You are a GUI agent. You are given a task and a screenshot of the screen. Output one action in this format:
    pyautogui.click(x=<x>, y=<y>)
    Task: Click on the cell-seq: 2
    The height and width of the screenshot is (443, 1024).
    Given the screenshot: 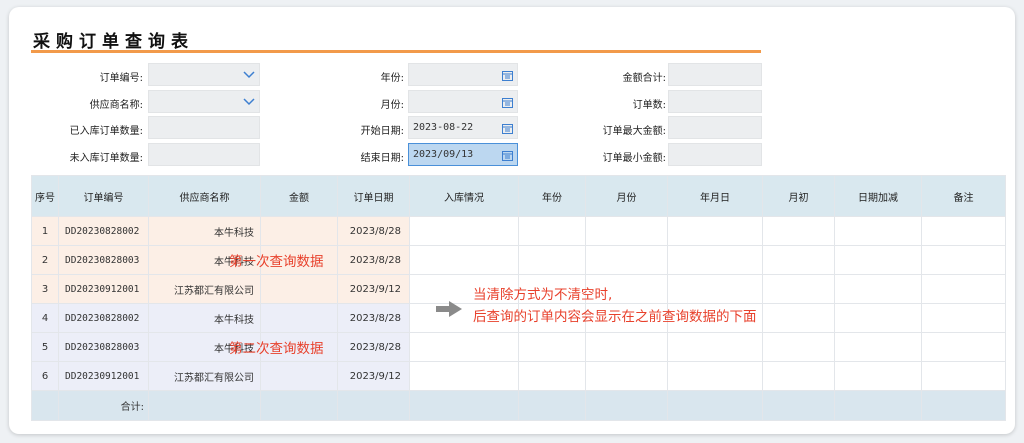 What is the action you would take?
    pyautogui.click(x=45, y=260)
    